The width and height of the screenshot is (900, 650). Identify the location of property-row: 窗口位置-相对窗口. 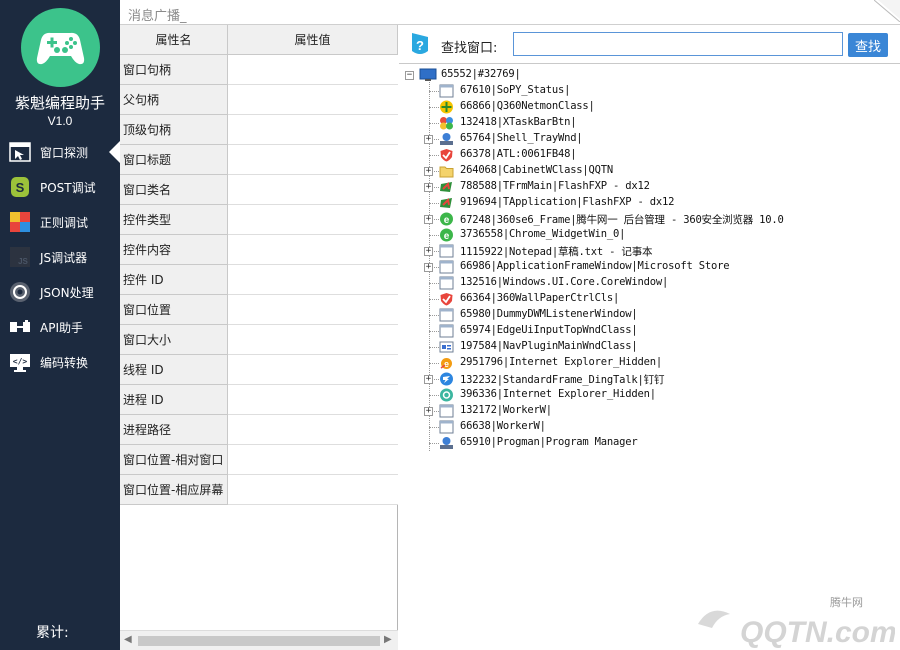
(259, 460).